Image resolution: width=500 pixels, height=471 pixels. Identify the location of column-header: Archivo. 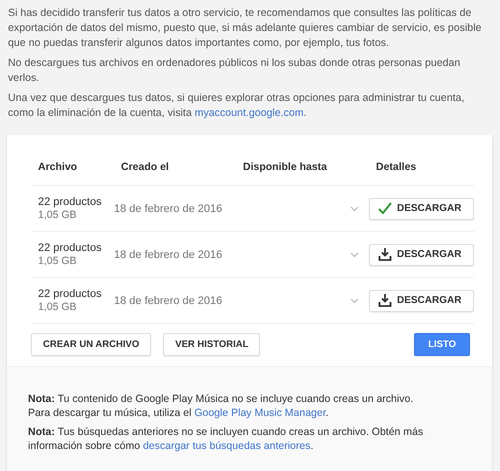
(72, 173).